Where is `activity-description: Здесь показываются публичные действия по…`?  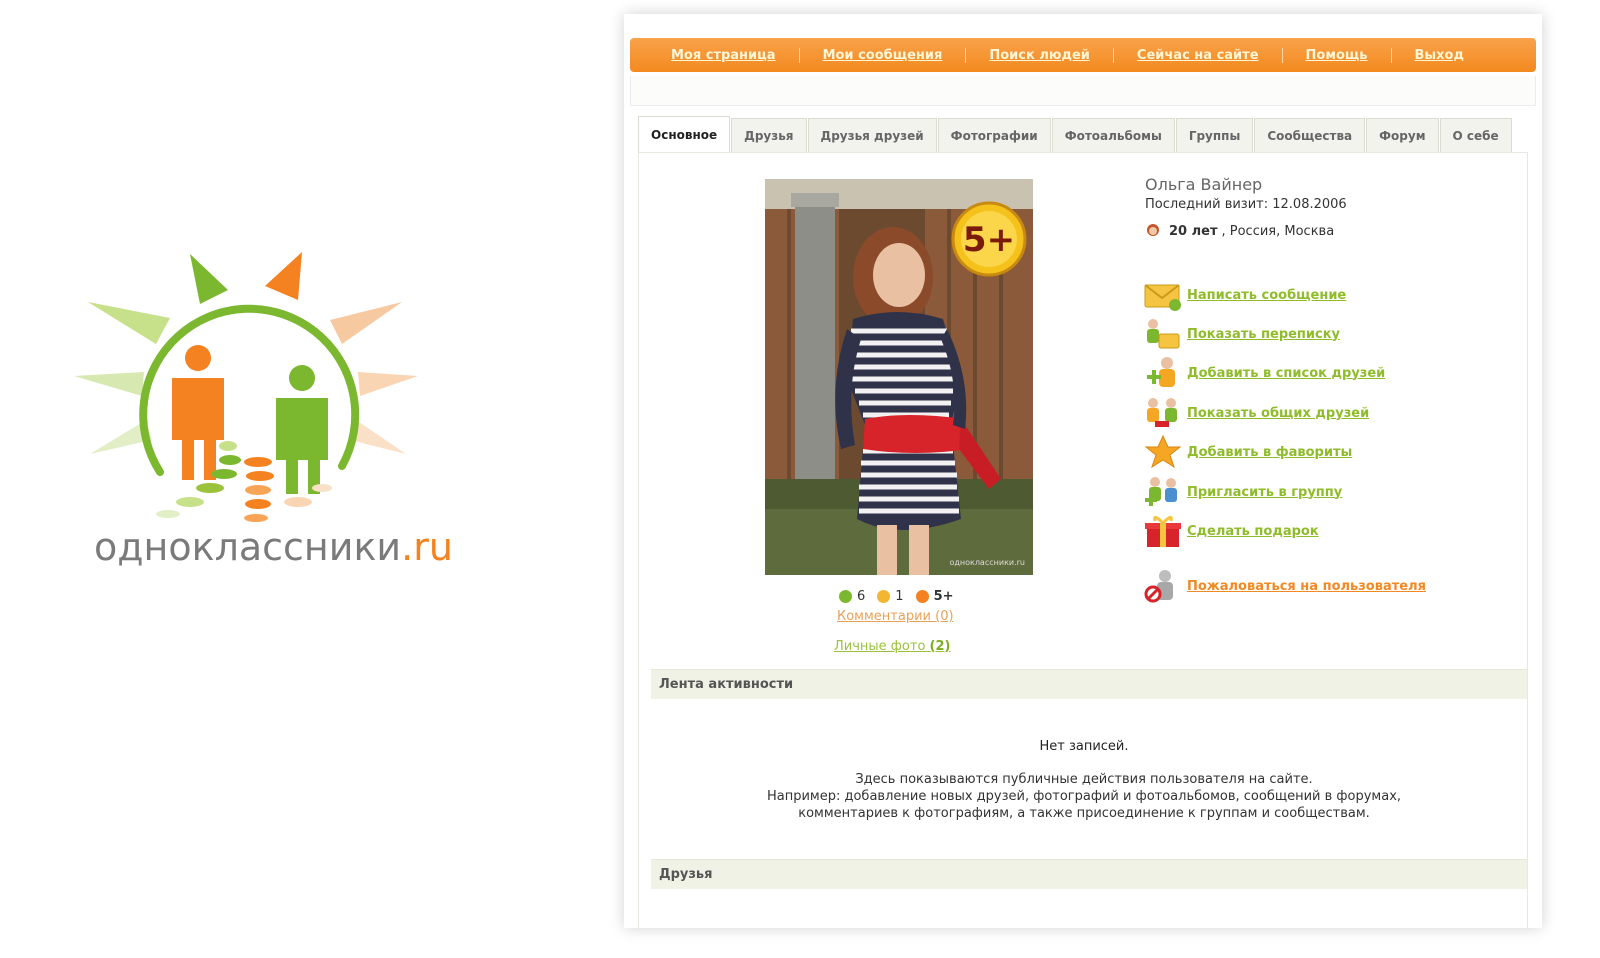
activity-description: Здесь показываются публичные действия по… is located at coordinates (1084, 796).